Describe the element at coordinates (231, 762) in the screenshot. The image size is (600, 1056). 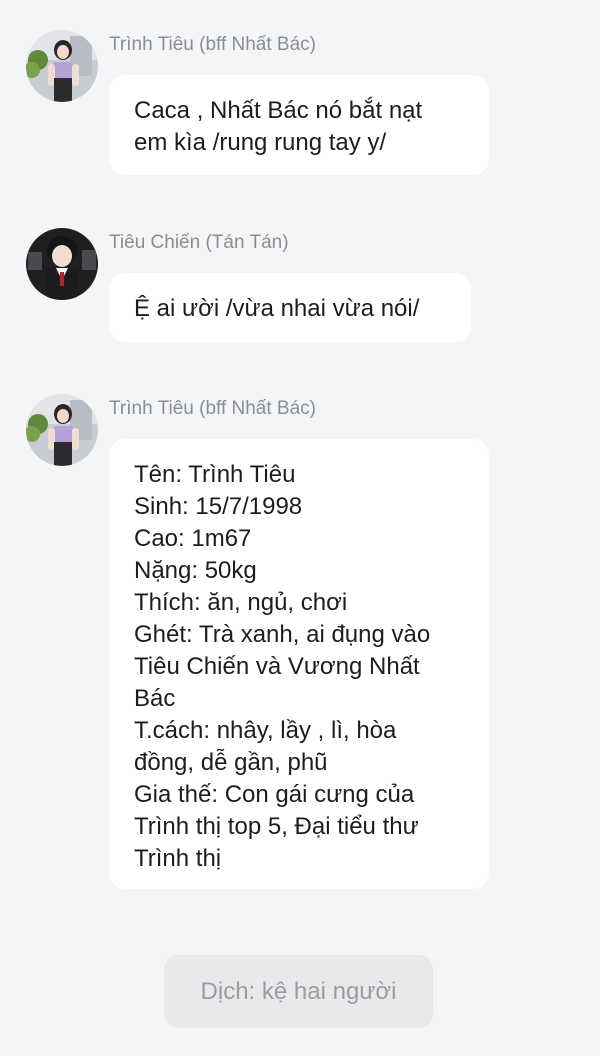
I see `message-line: đồng, dễ gần, phũ` at that location.